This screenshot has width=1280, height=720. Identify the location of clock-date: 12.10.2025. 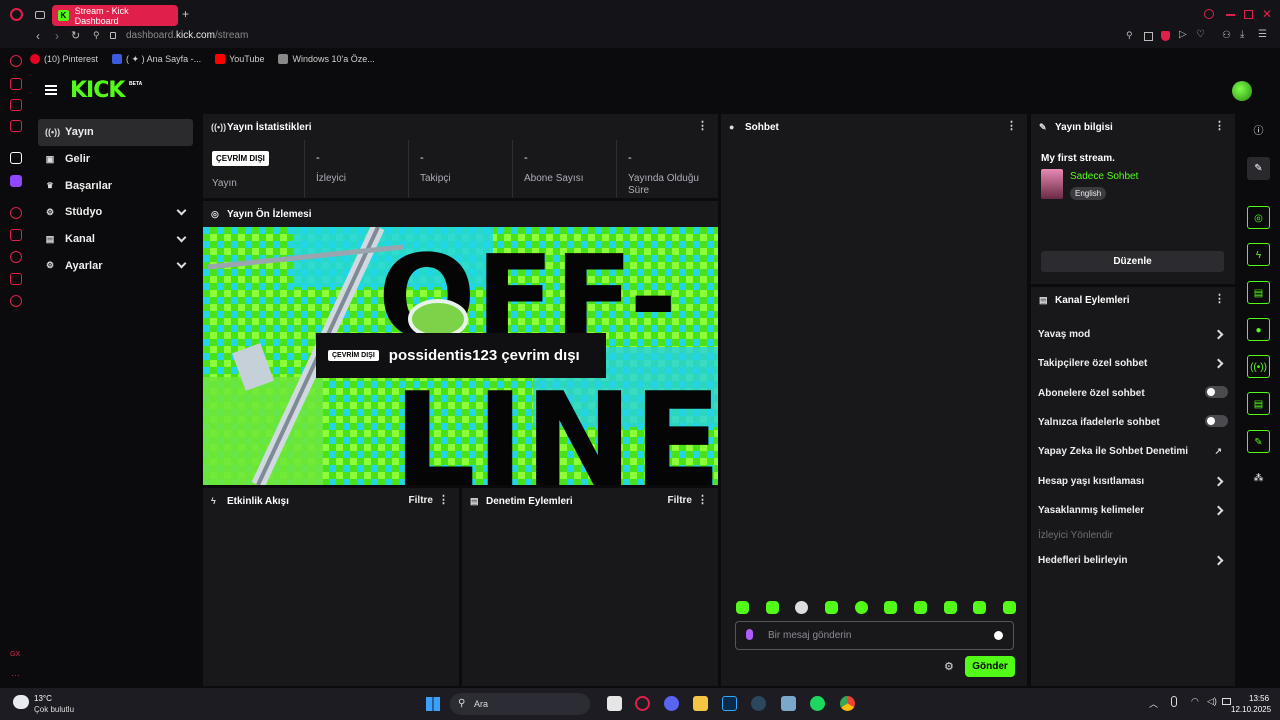
(1251, 709).